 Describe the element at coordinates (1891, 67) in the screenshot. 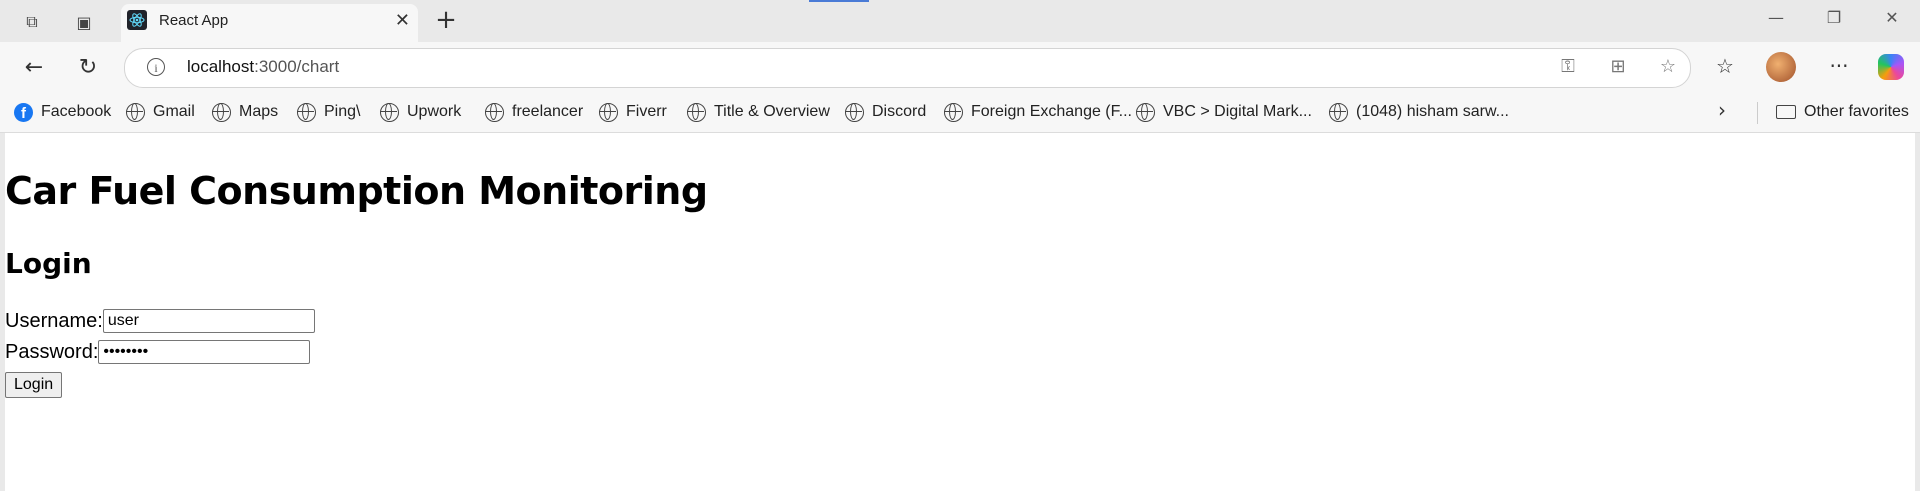

I see `copilot-icon` at that location.